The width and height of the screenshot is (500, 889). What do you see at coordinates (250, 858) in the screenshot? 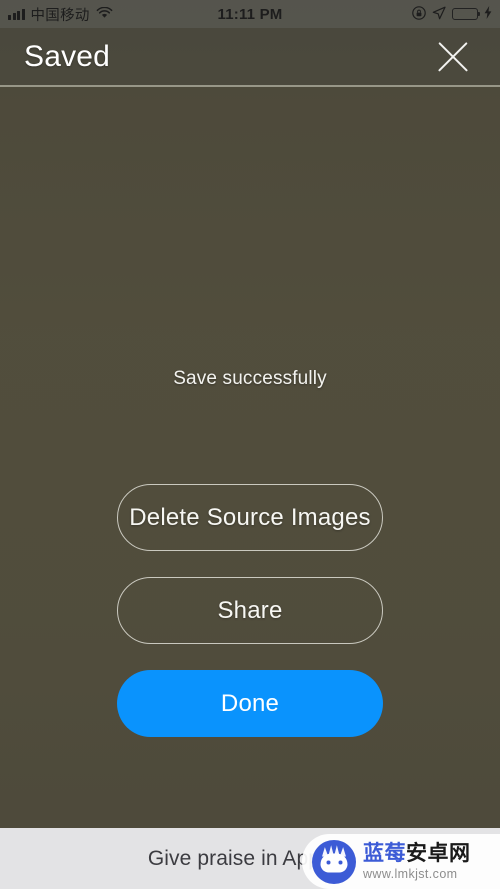
I see `bottom-bar: Give praise in AppS 蓝莓安卓网 www.lmkjst.com` at bounding box center [250, 858].